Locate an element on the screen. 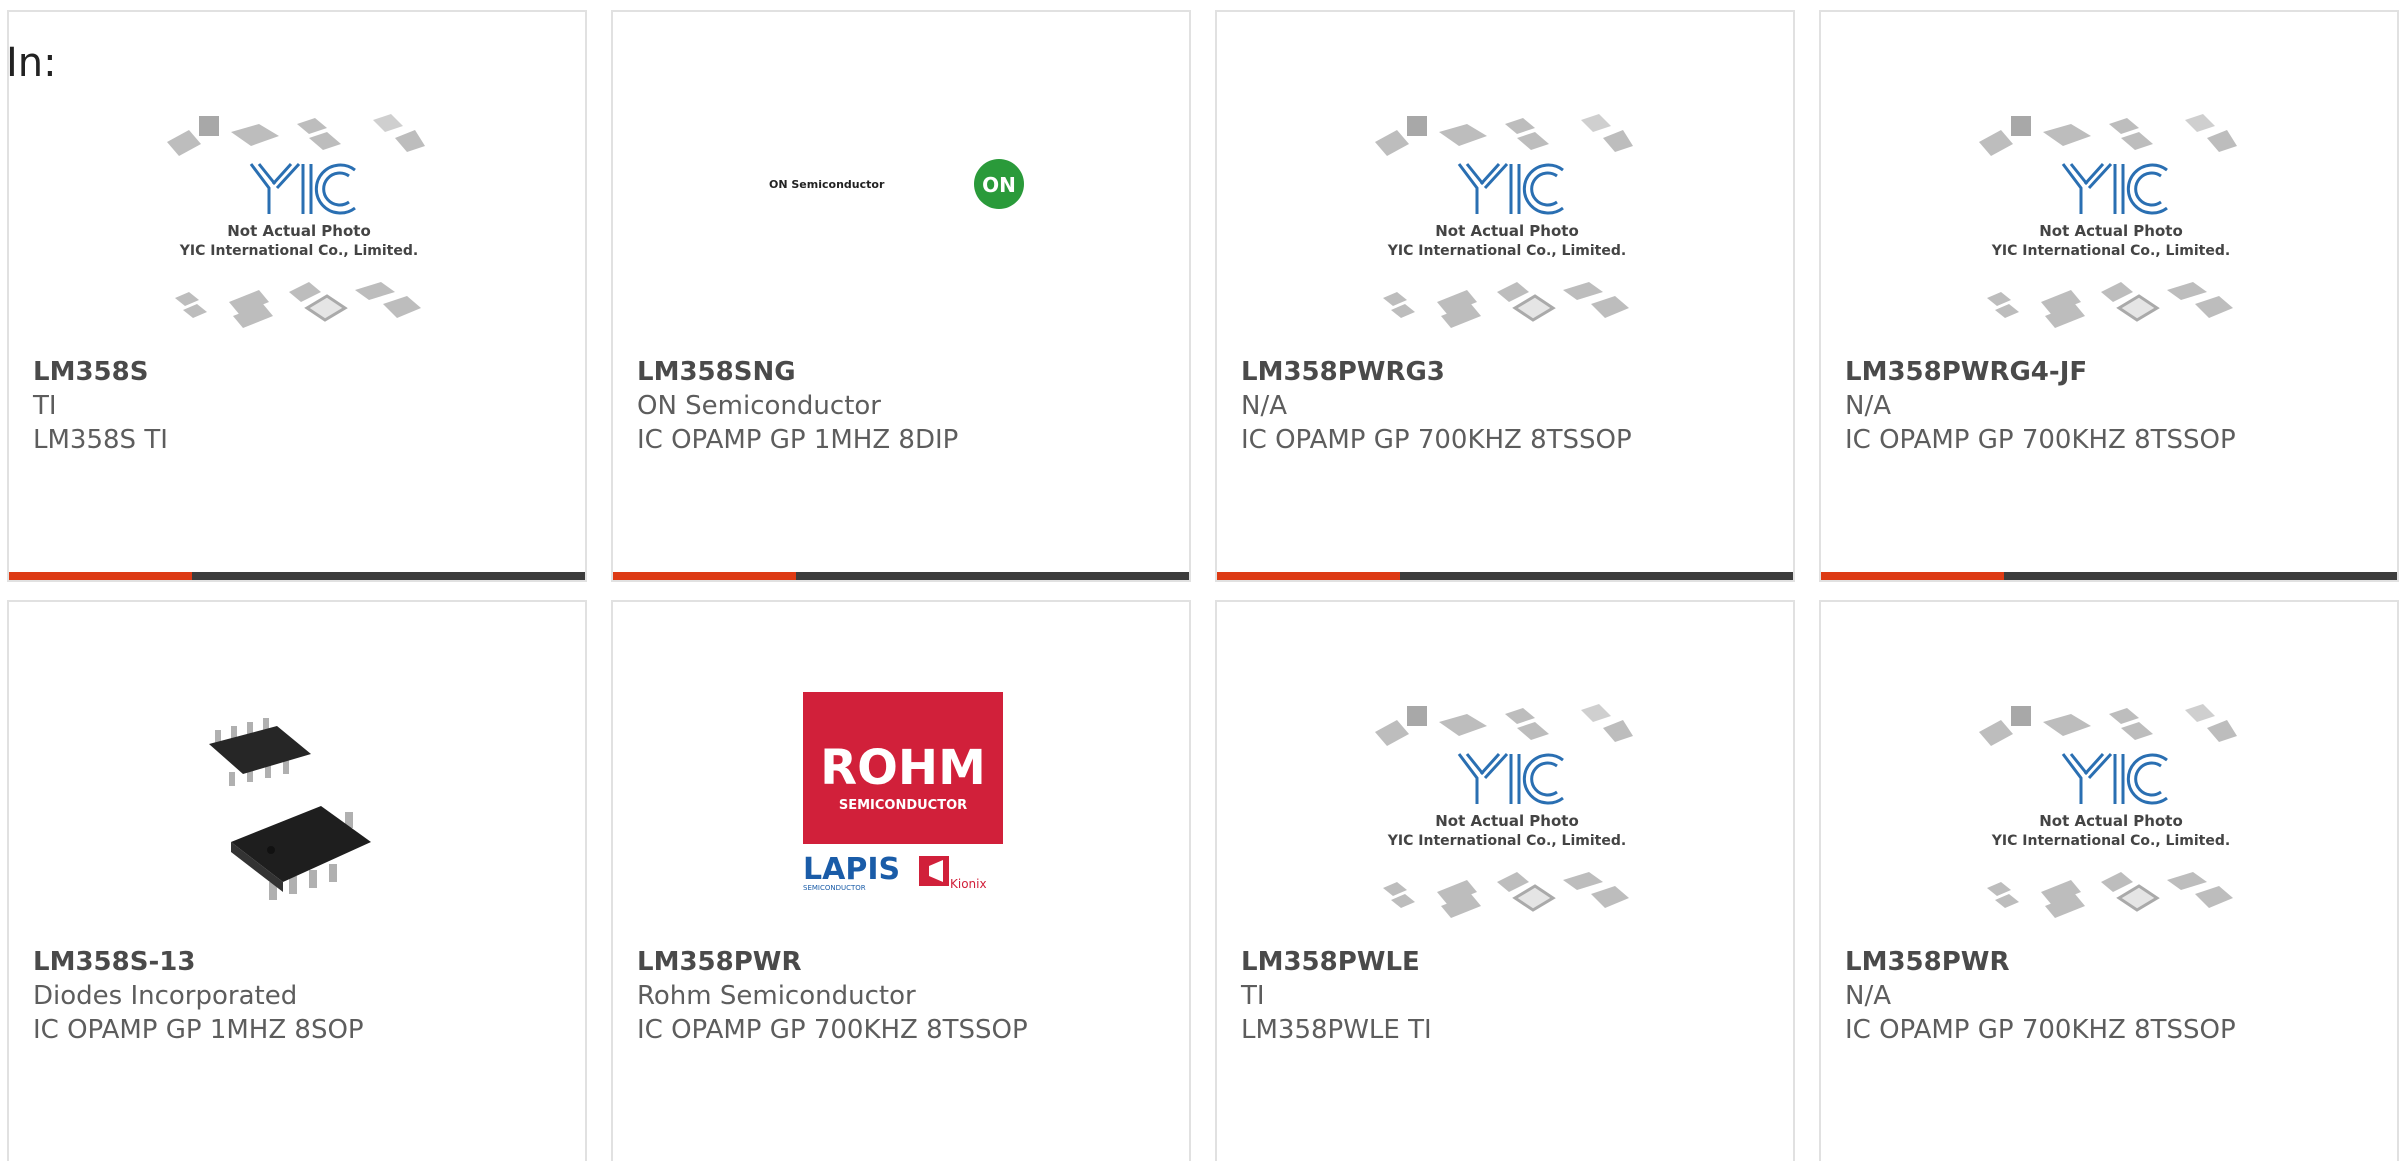 This screenshot has height=1161, width=2400. part-number: LM358PWRG3 is located at coordinates (1436, 372).